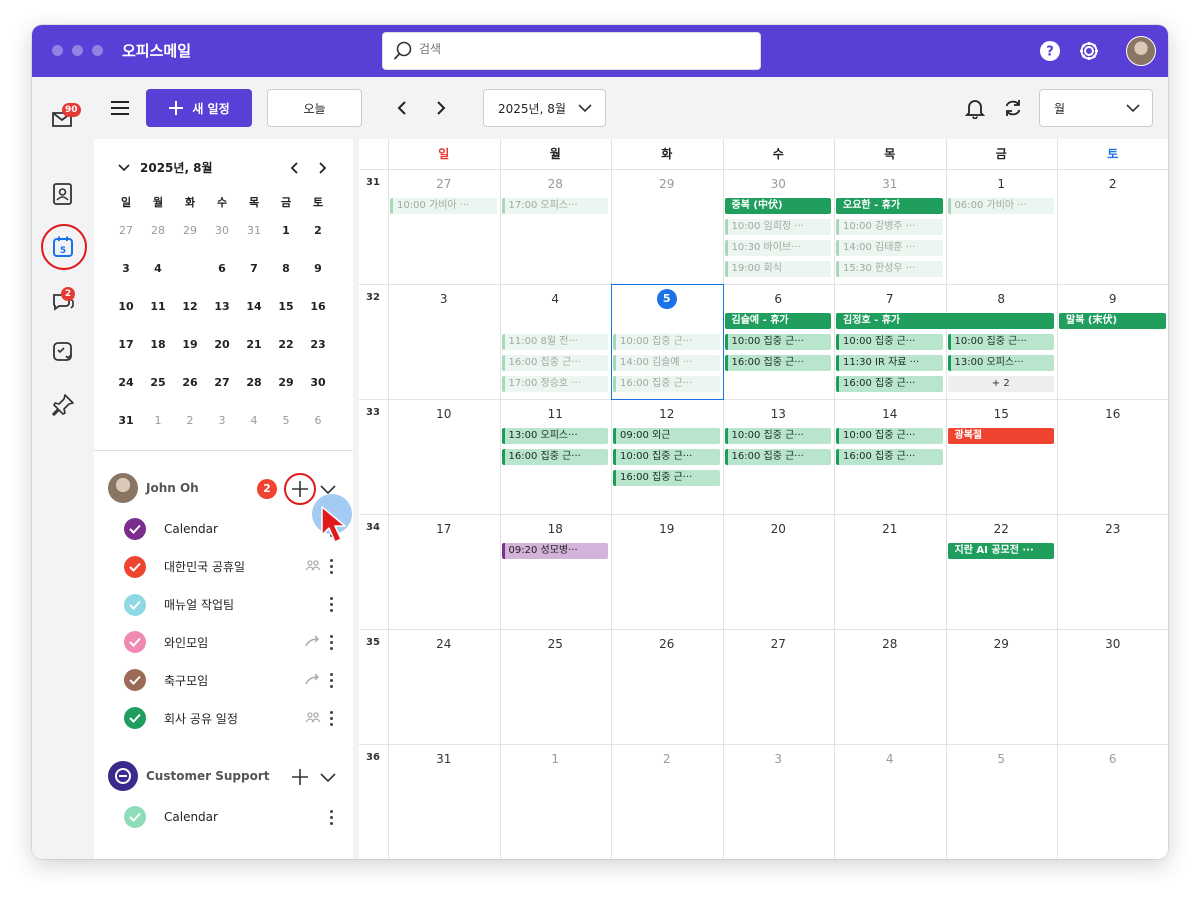 The width and height of the screenshot is (1200, 899). Describe the element at coordinates (286, 383) in the screenshot. I see `mini-day: 29` at that location.